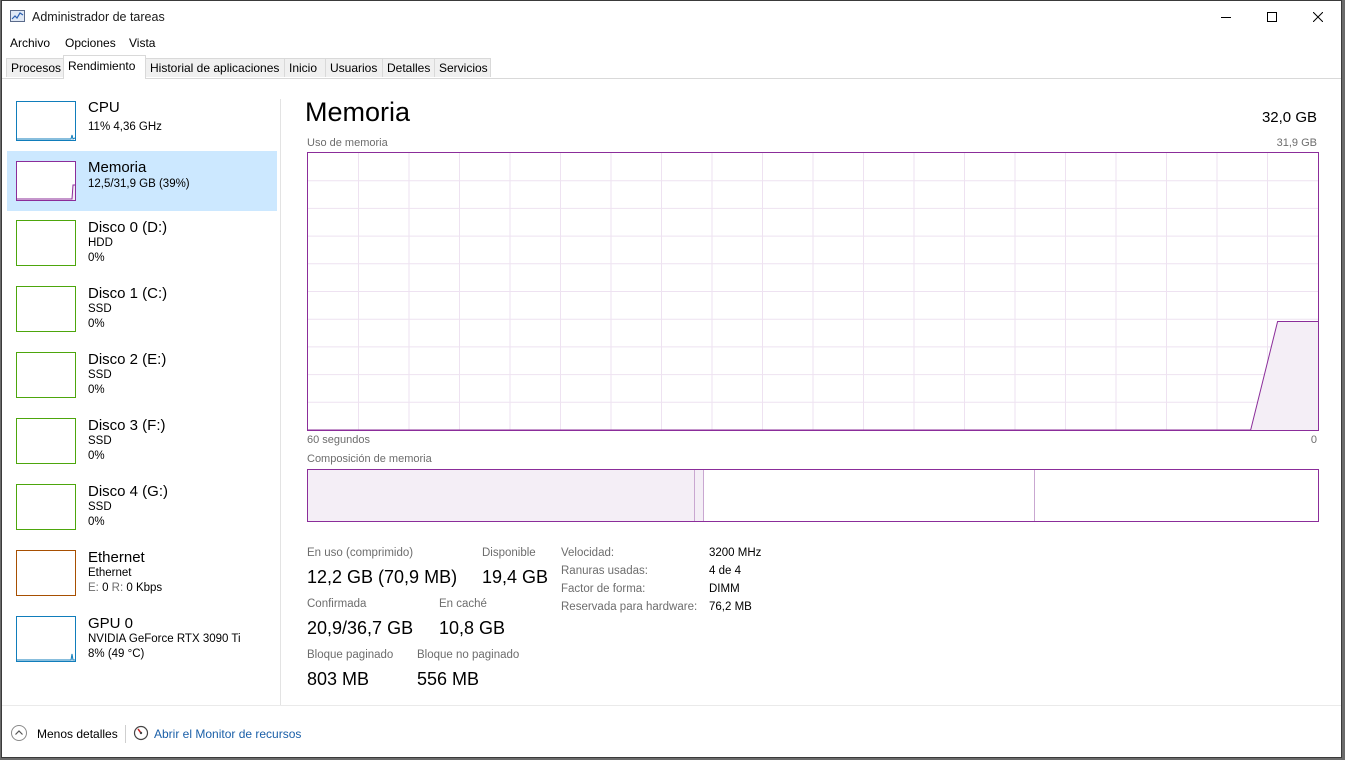  Describe the element at coordinates (227, 734) in the screenshot. I see `open-resource-monitor-link: Abrir el Monitor de recursos` at that location.